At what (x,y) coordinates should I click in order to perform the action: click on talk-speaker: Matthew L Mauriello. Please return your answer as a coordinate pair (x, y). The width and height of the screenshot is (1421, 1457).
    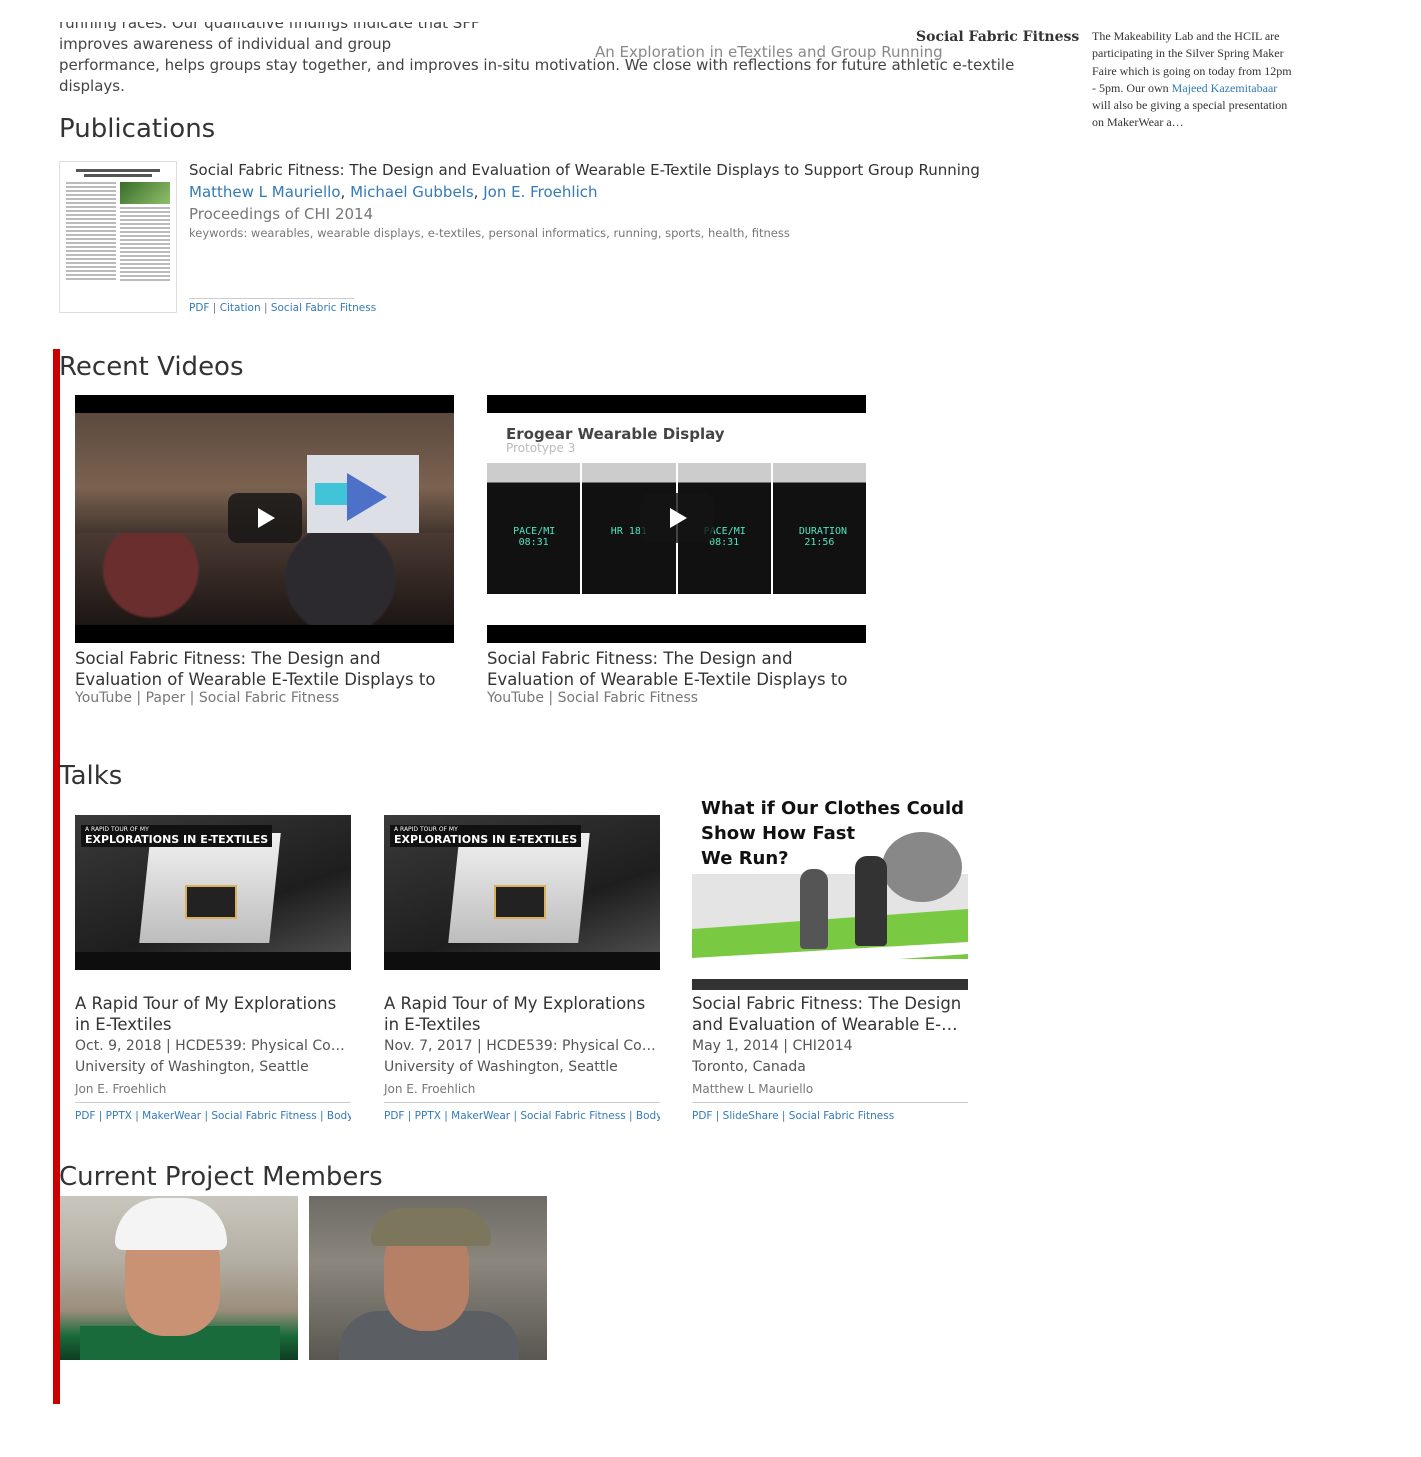
    Looking at the image, I should click on (830, 1091).